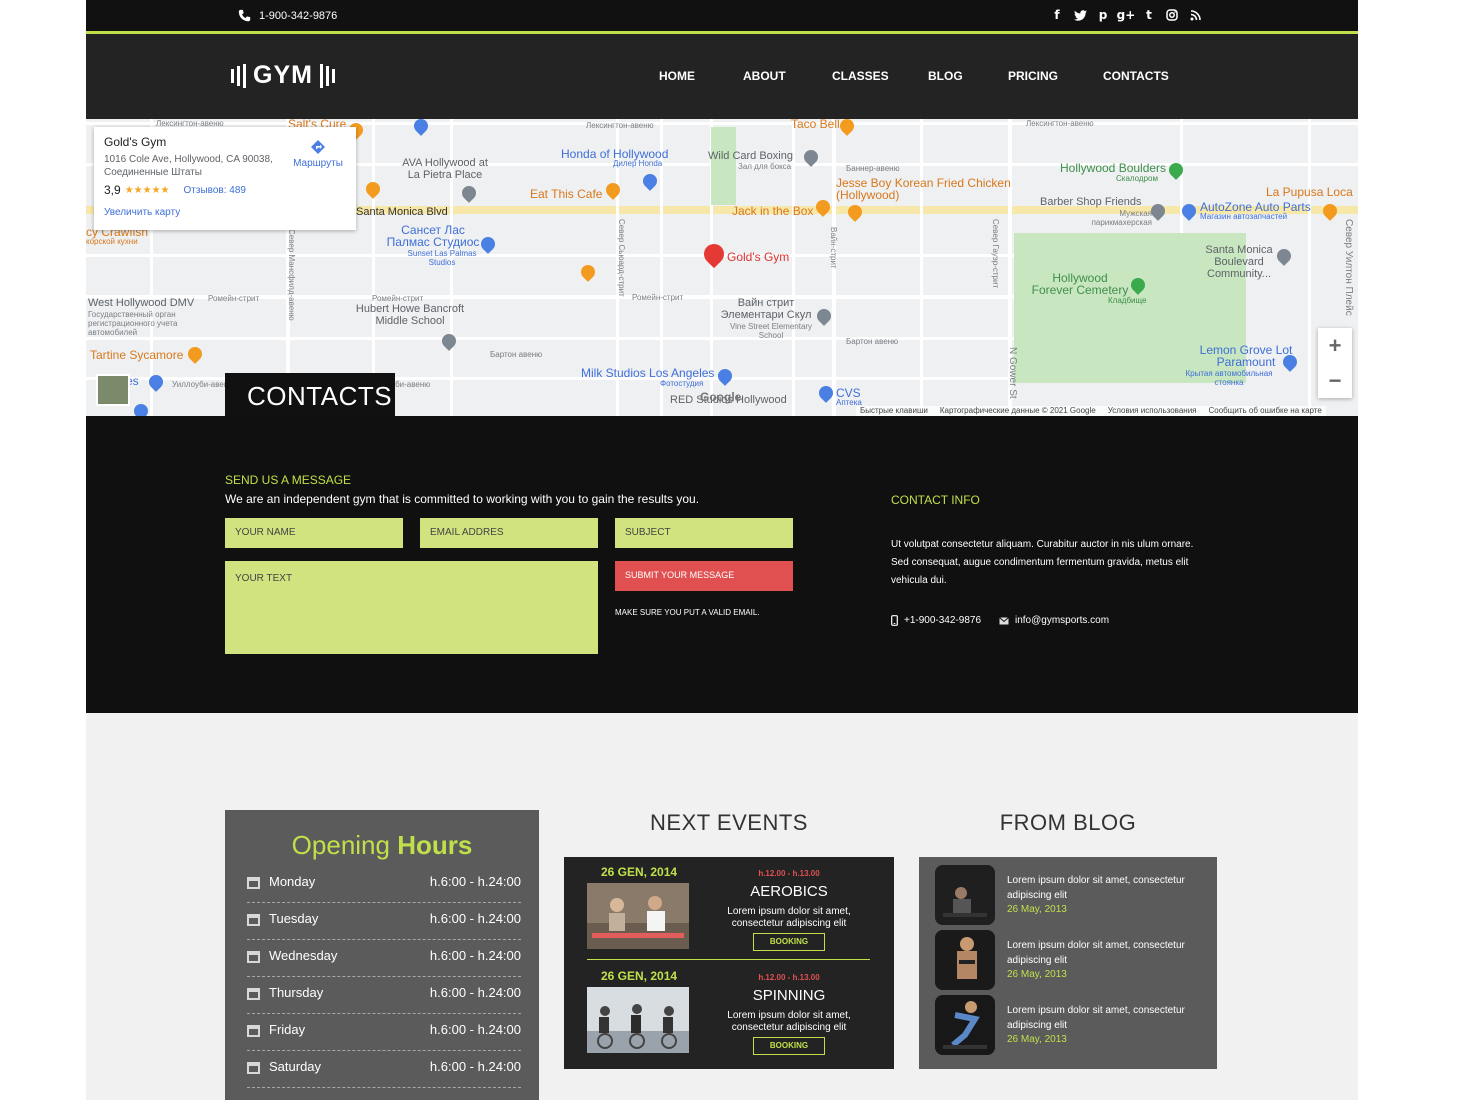 The width and height of the screenshot is (1466, 1100). I want to click on map-satellite-thumbnail, so click(113, 390).